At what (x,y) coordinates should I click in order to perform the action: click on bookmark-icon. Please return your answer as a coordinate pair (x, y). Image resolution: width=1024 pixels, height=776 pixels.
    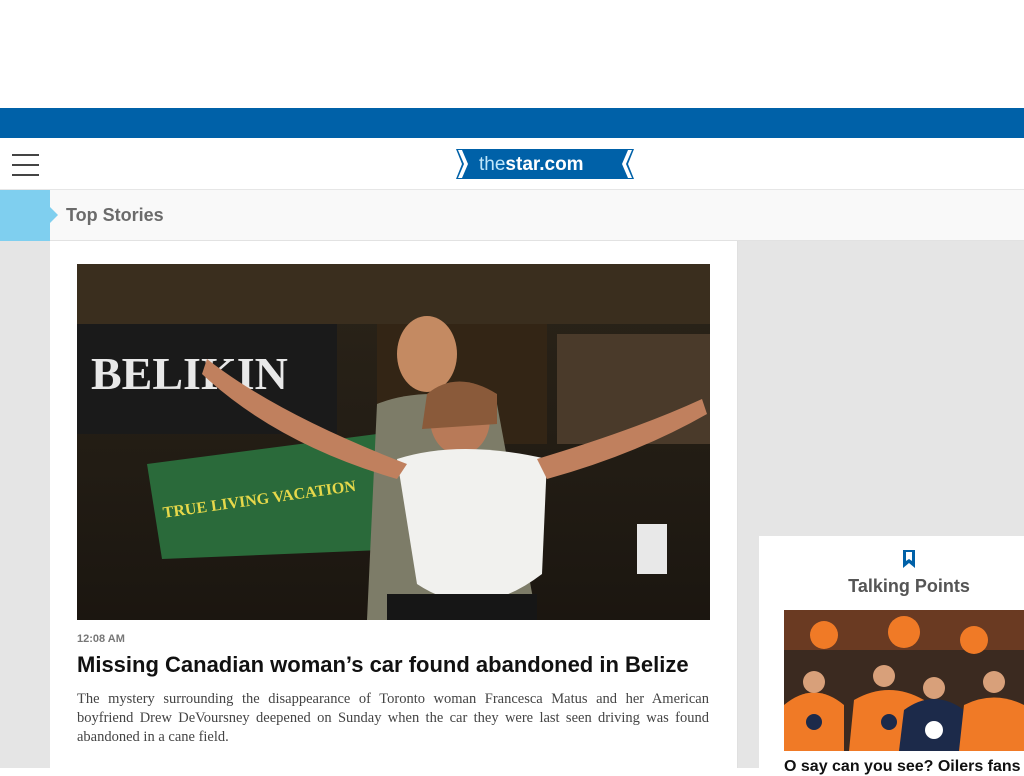
    Looking at the image, I should click on (909, 559).